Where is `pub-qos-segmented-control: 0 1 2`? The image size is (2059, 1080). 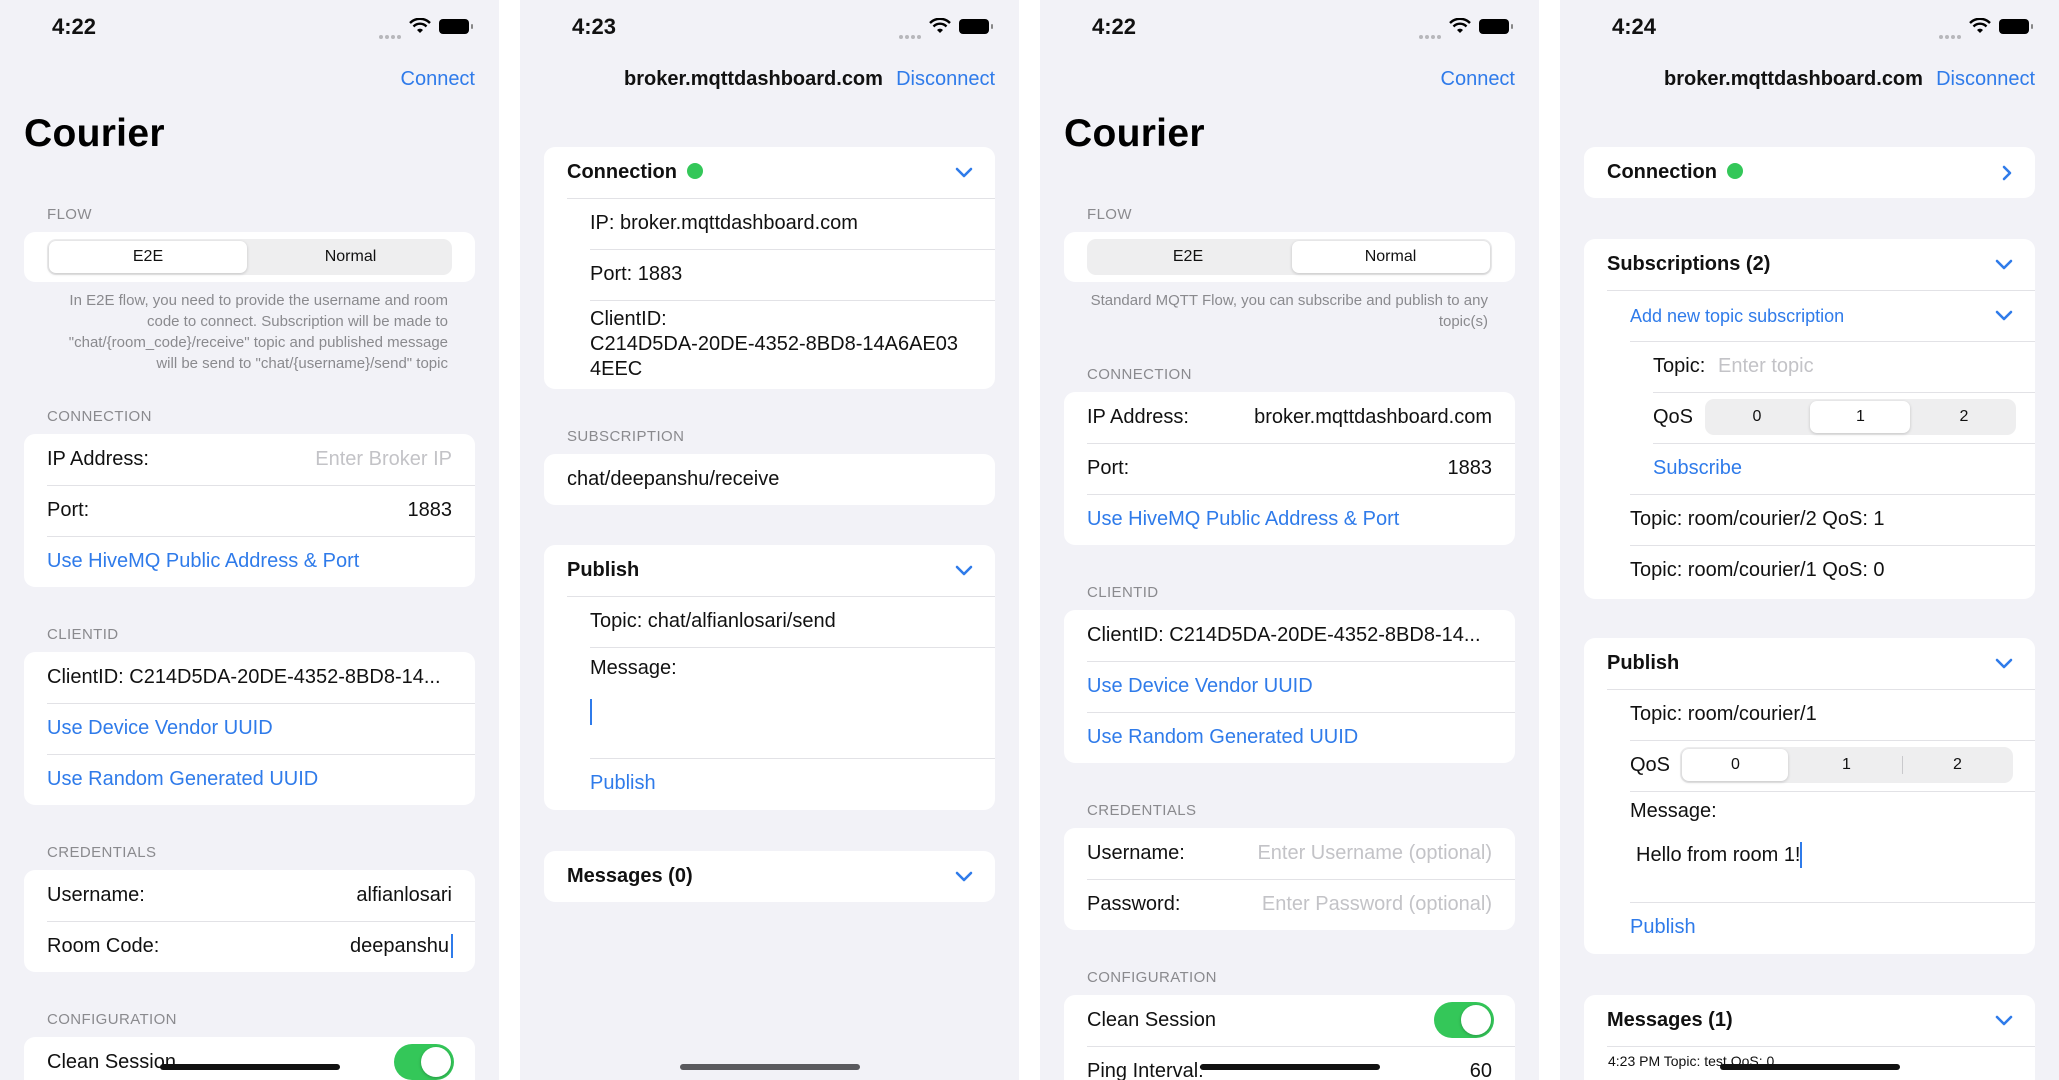 pub-qos-segmented-control: 0 1 2 is located at coordinates (1846, 765).